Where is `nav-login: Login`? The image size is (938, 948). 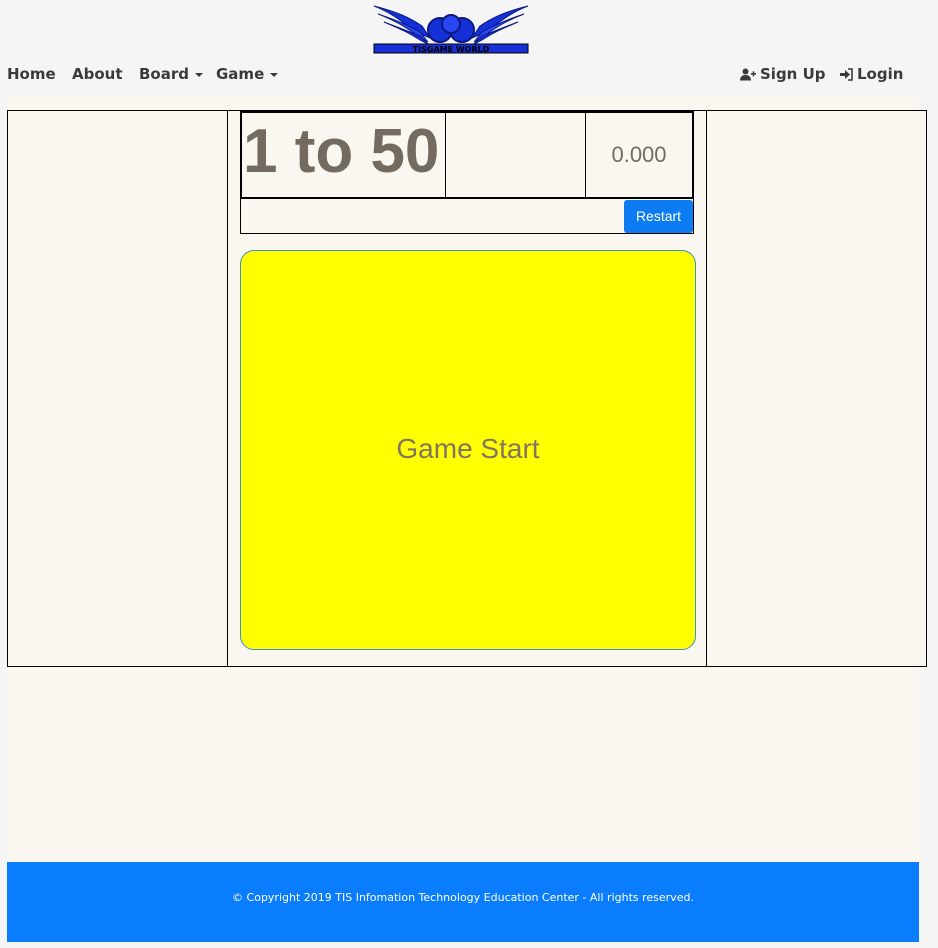 nav-login: Login is located at coordinates (871, 74).